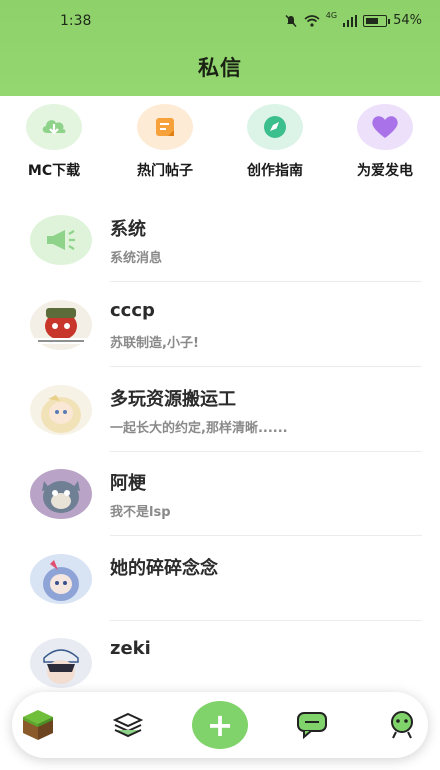 Image resolution: width=440 pixels, height=770 pixels. What do you see at coordinates (220, 240) in the screenshot?
I see `list-item: 系统 系统消息` at bounding box center [220, 240].